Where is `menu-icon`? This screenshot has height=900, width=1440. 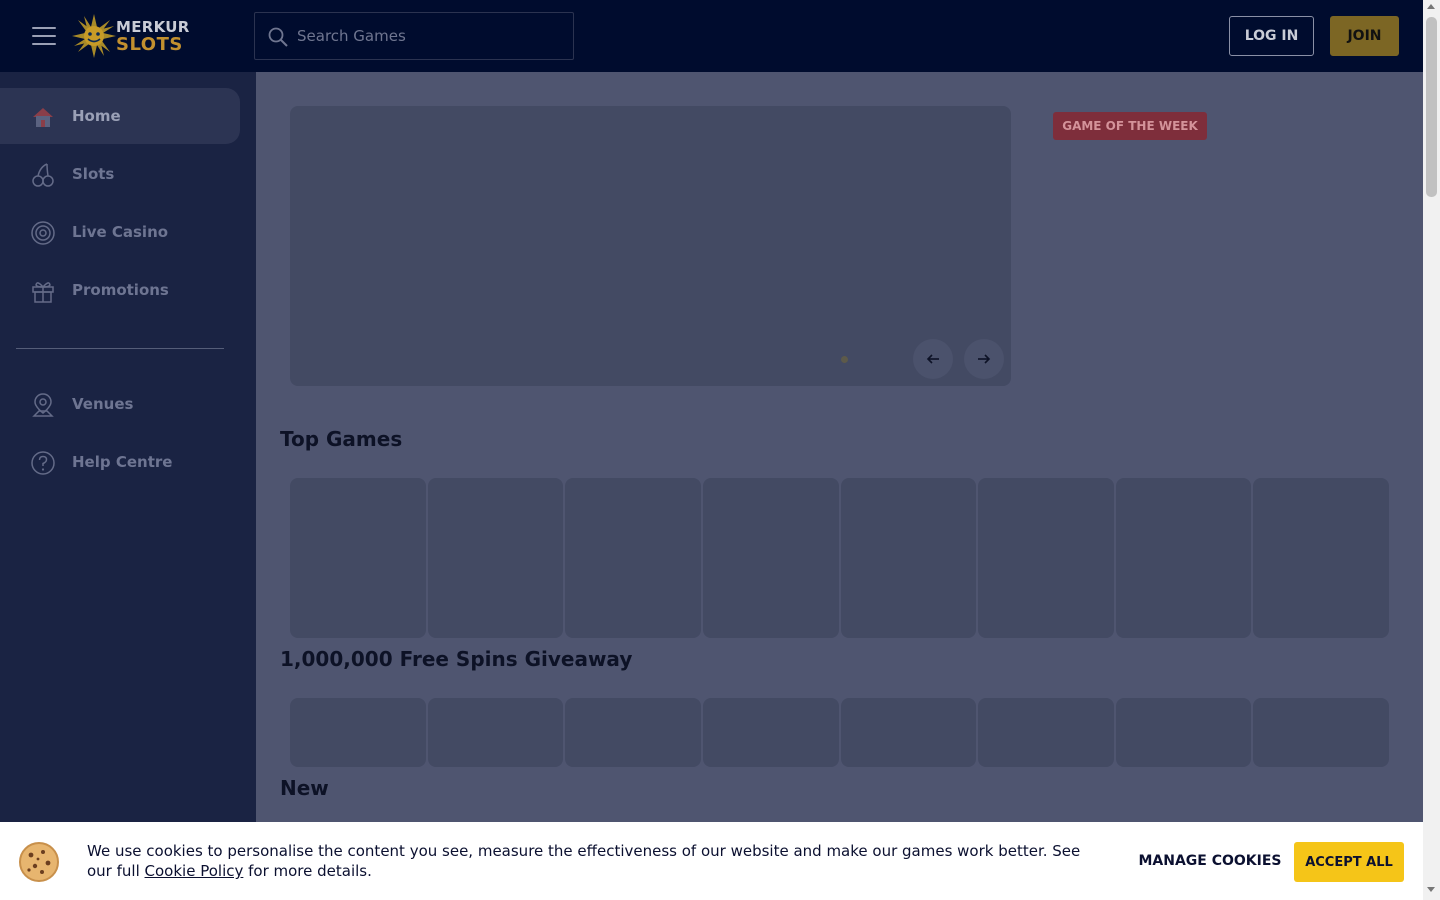 menu-icon is located at coordinates (44, 36).